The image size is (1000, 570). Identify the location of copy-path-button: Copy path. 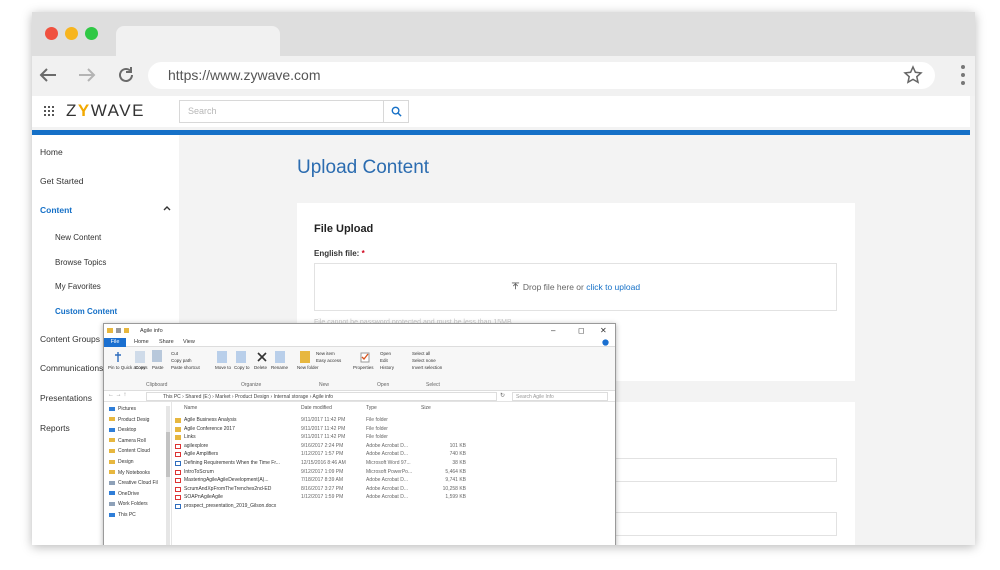
(181, 360).